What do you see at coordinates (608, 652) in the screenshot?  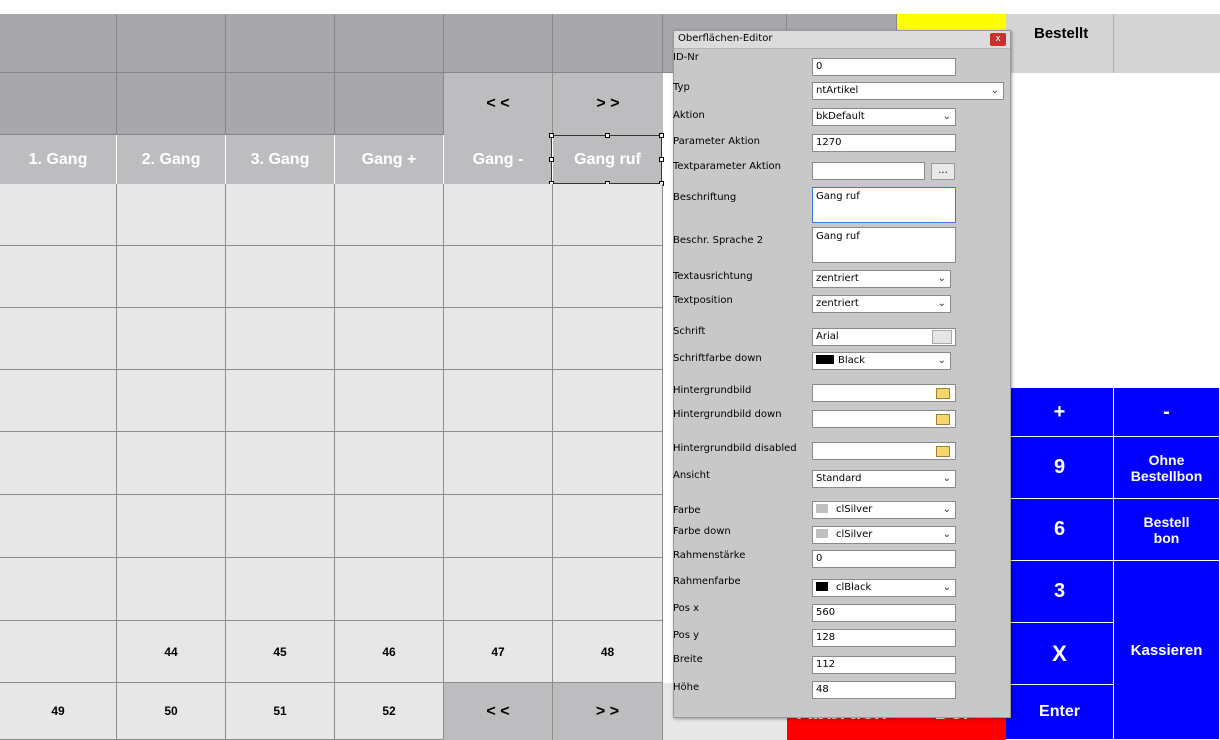 I see `table-number-button: 48` at bounding box center [608, 652].